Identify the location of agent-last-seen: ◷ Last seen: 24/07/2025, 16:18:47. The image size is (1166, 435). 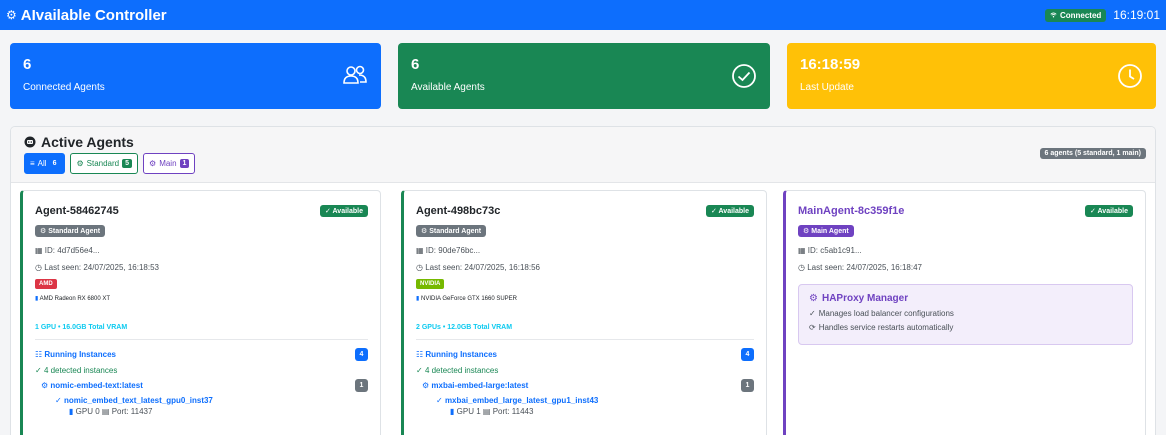
(860, 267).